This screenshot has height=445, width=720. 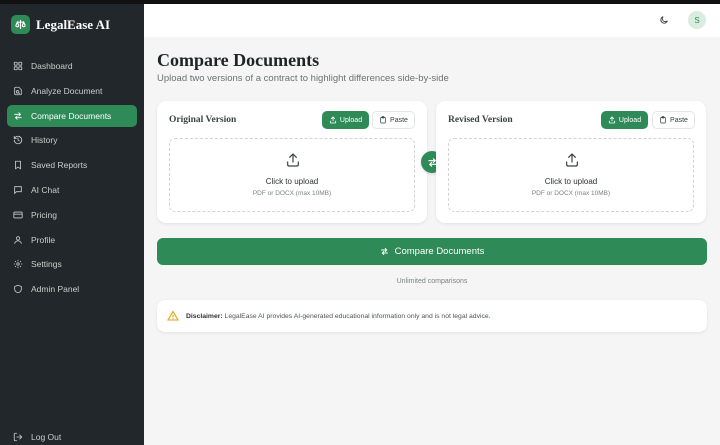 What do you see at coordinates (203, 120) in the screenshot?
I see `card-title: Original Version` at bounding box center [203, 120].